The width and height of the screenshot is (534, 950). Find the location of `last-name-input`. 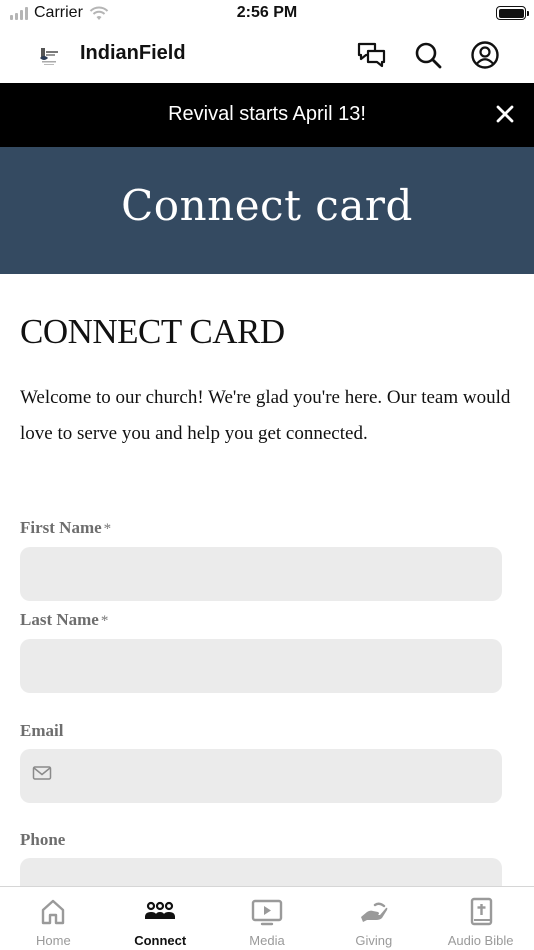

last-name-input is located at coordinates (261, 666).